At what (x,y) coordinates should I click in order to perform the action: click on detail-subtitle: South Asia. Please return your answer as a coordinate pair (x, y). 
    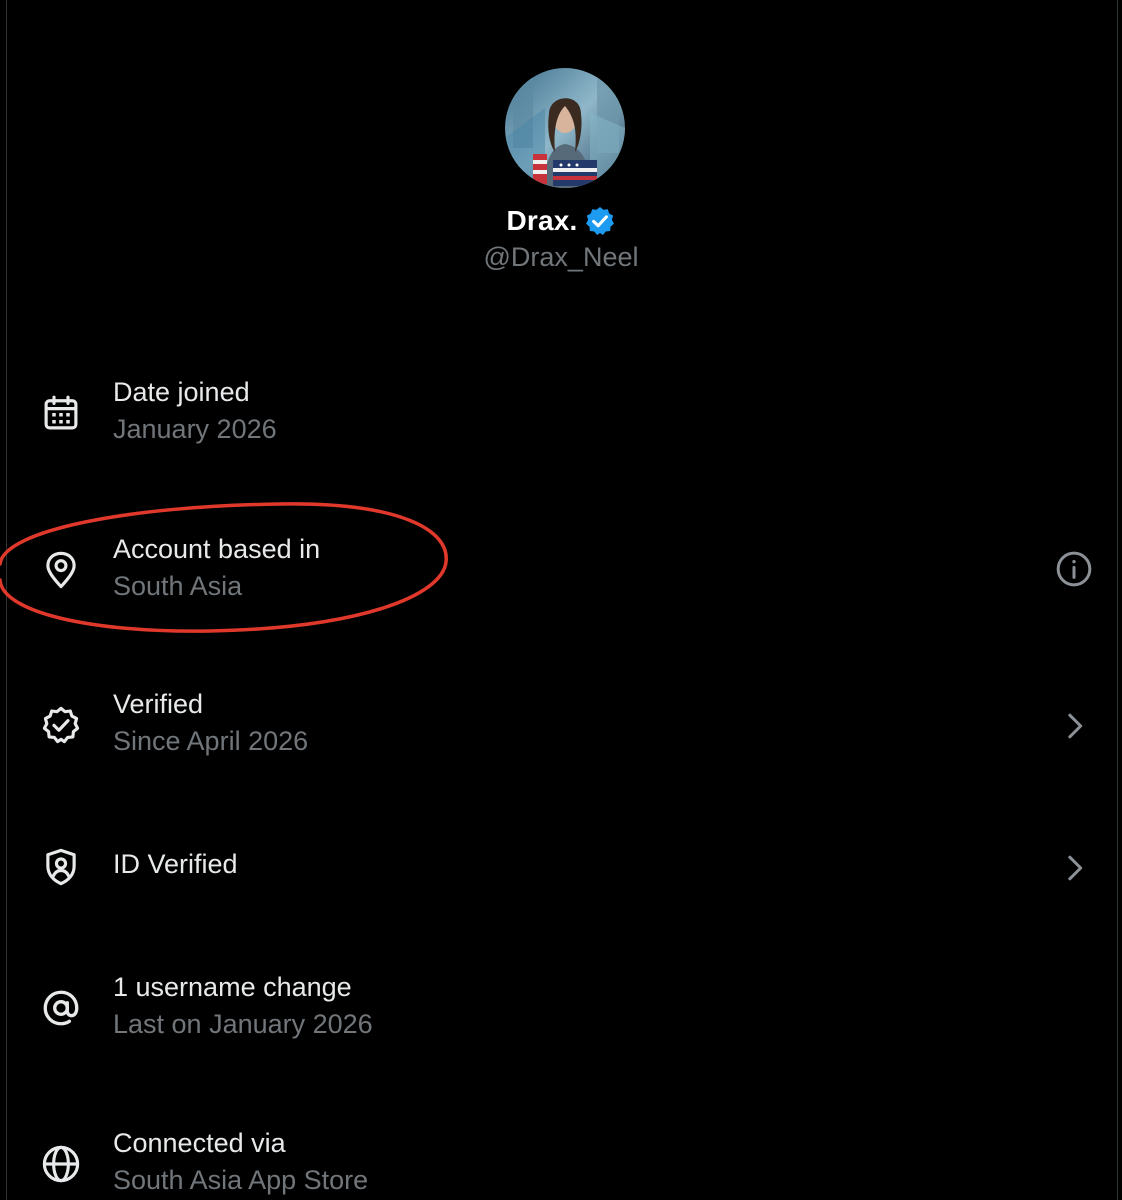
    Looking at the image, I should click on (178, 586).